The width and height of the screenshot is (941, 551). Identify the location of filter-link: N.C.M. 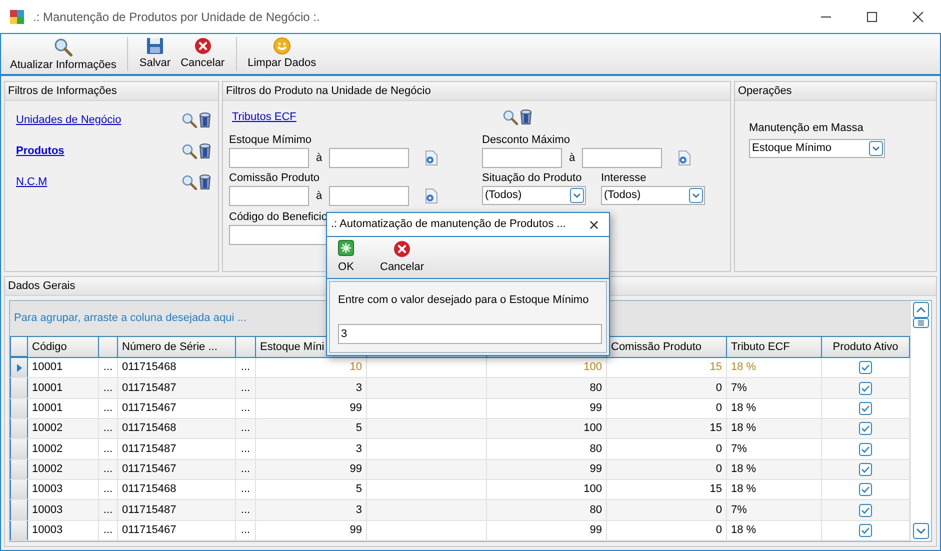
(32, 182).